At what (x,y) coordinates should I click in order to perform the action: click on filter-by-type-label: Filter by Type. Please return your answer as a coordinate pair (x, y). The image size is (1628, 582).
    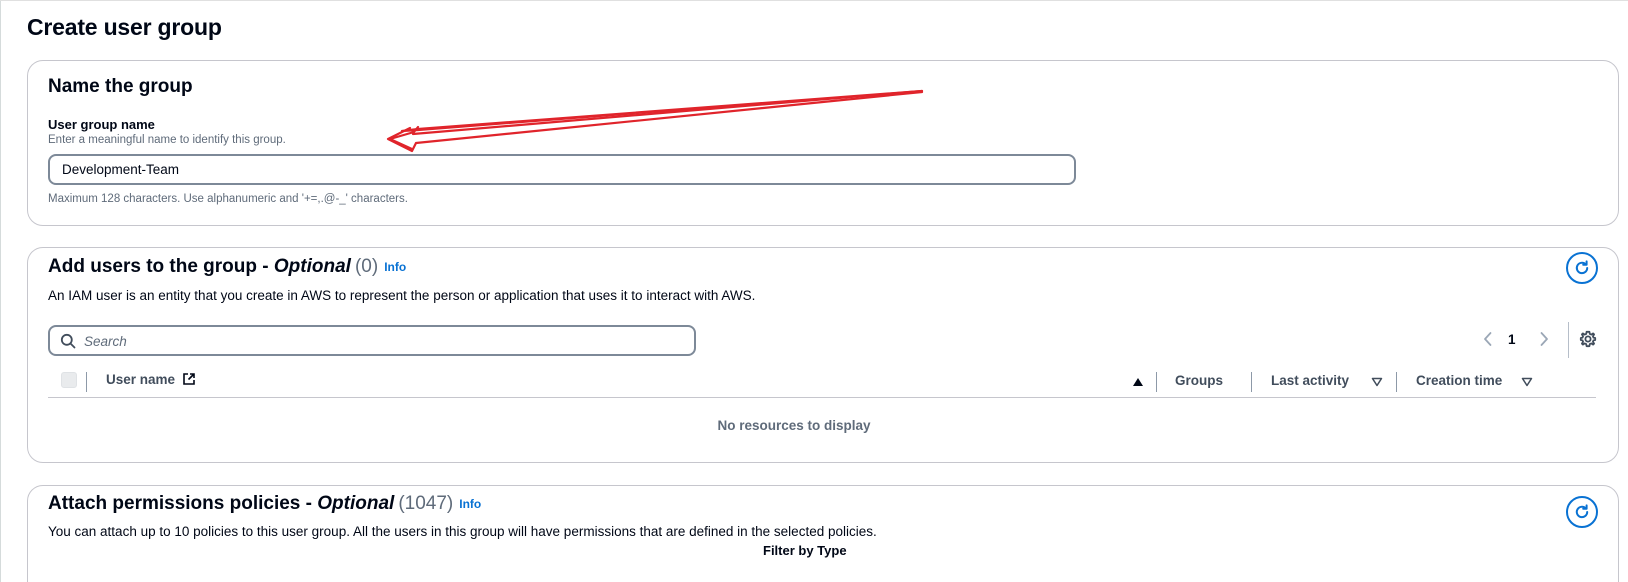
    Looking at the image, I should click on (805, 550).